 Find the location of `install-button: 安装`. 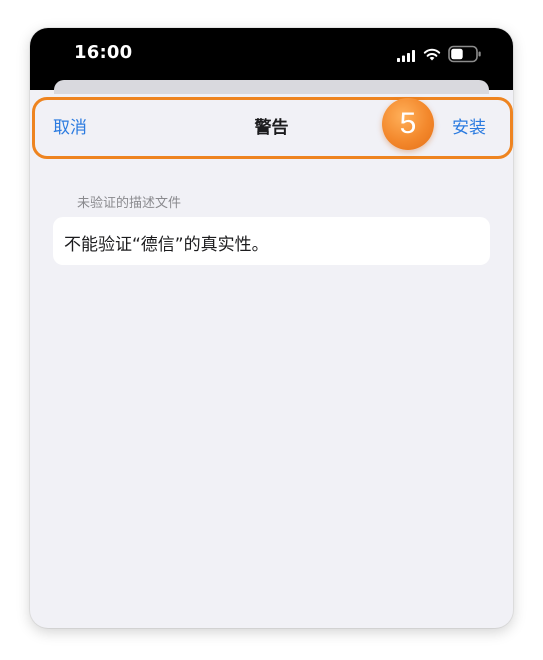

install-button: 安装 is located at coordinates (469, 125).